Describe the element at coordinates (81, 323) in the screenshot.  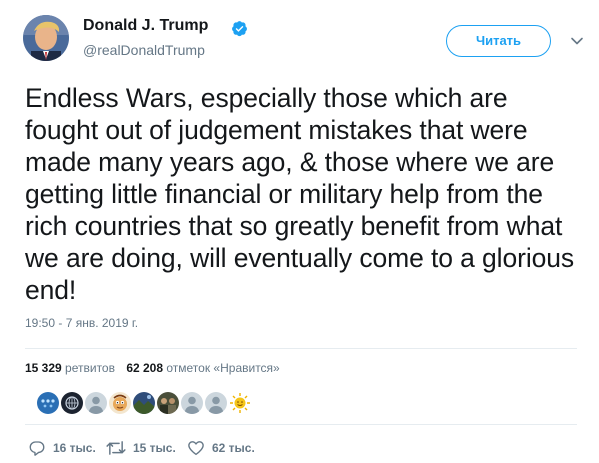
I see `tweet-timestamp: 19:50 - 7 янв. 2019 г.` at that location.